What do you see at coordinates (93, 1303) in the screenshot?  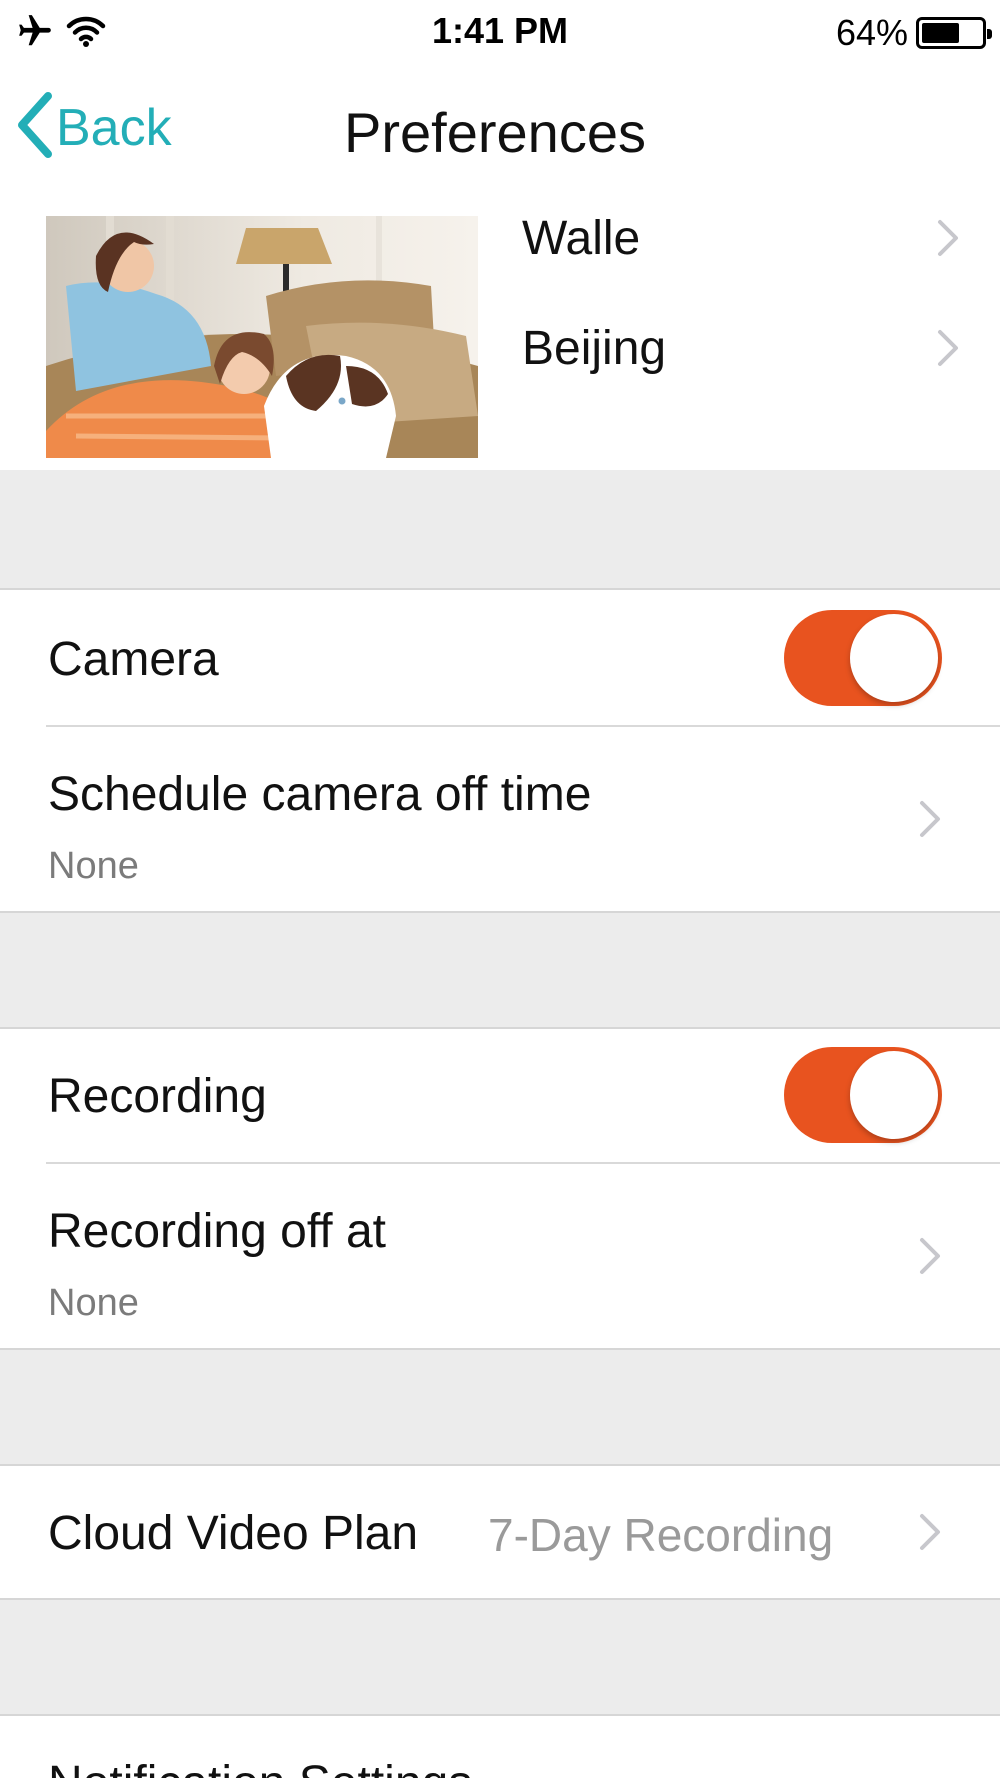 I see `recording-off-value: None` at bounding box center [93, 1303].